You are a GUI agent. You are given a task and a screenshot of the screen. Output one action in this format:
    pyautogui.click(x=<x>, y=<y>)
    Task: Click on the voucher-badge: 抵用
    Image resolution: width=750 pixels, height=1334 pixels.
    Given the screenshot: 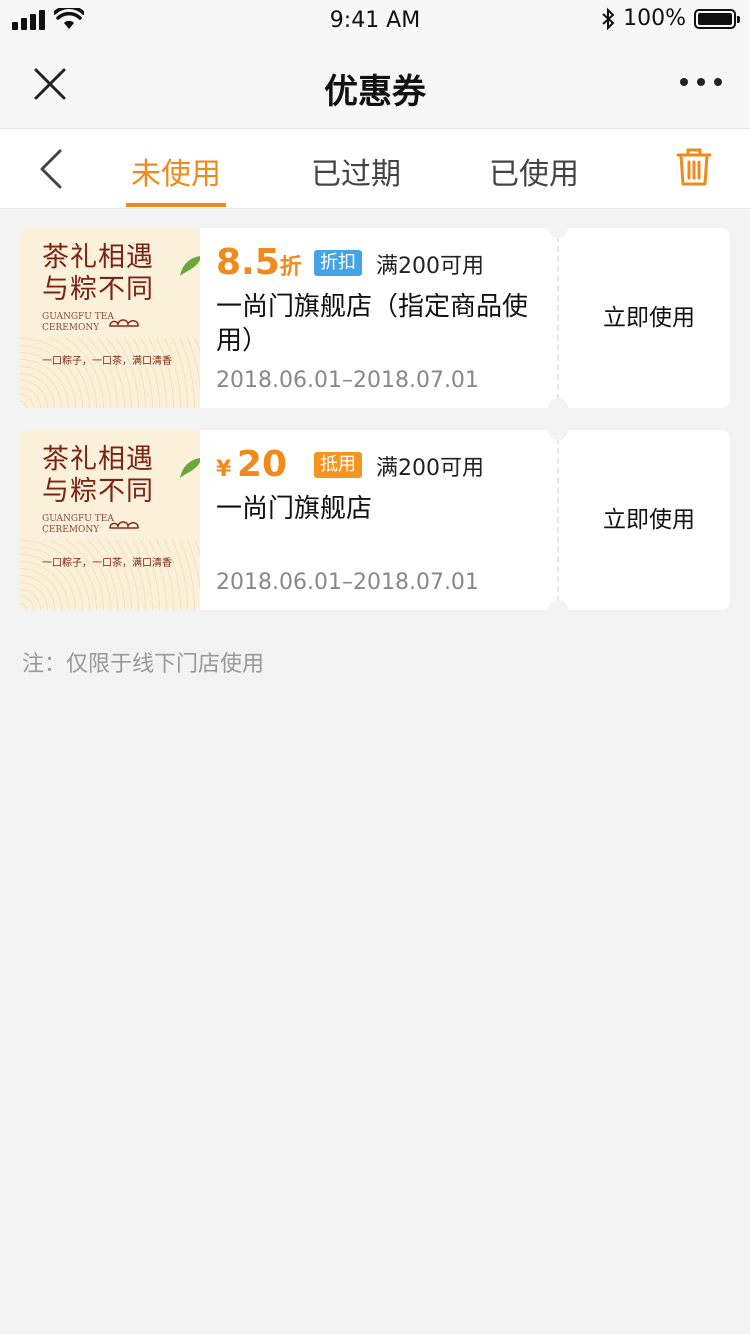 What is the action you would take?
    pyautogui.click(x=338, y=465)
    